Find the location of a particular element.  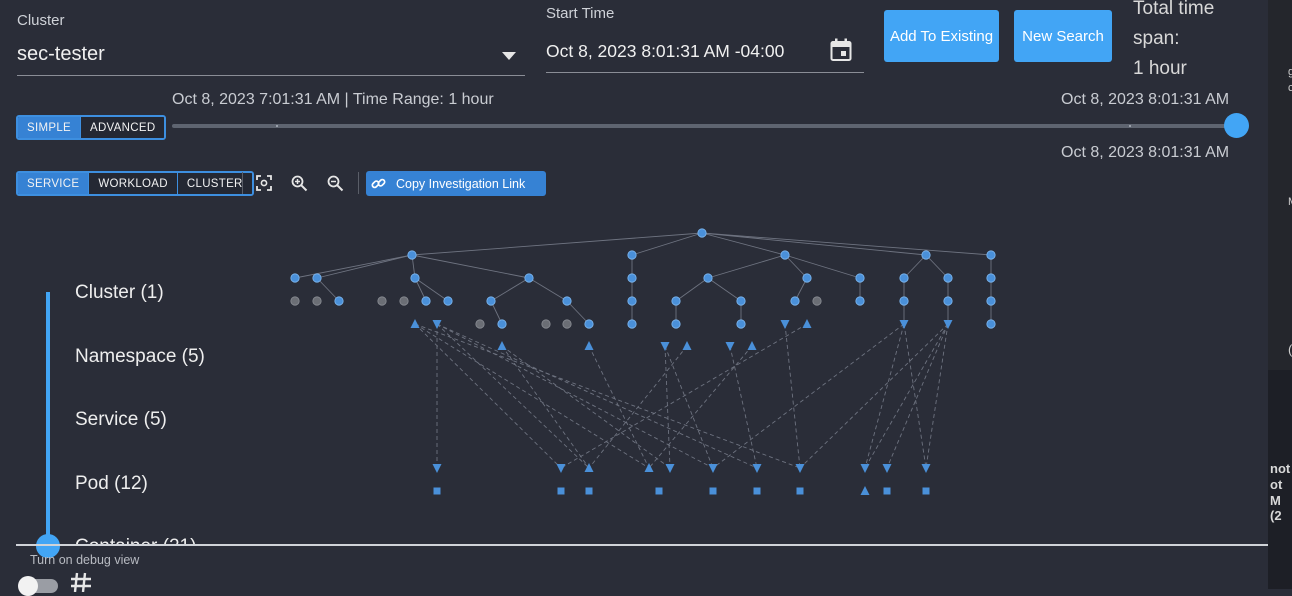

edge-fragment-1: g is located at coordinates (1290, 72).